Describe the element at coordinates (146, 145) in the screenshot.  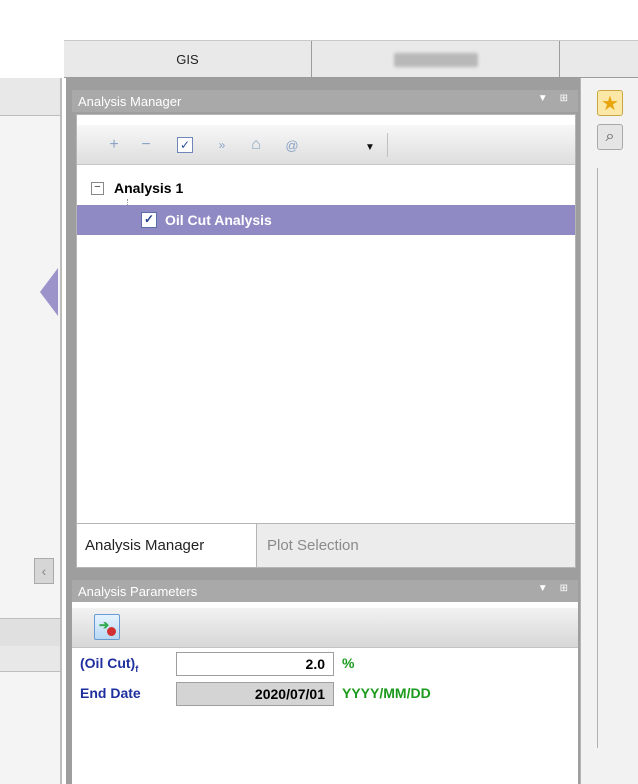
I see `minus-icon: −` at that location.